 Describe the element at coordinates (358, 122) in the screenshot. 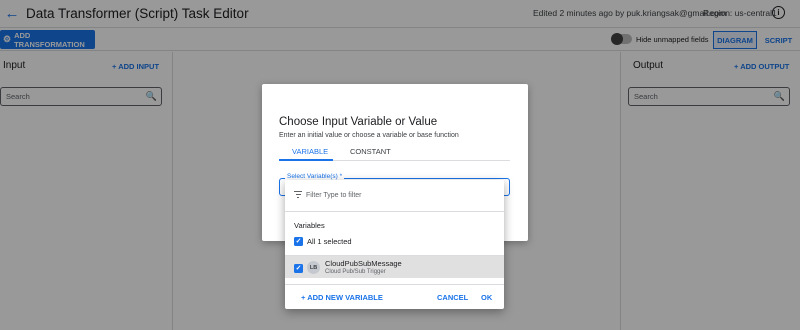

I see `dialog-title: Choose Input Variable or Value` at that location.